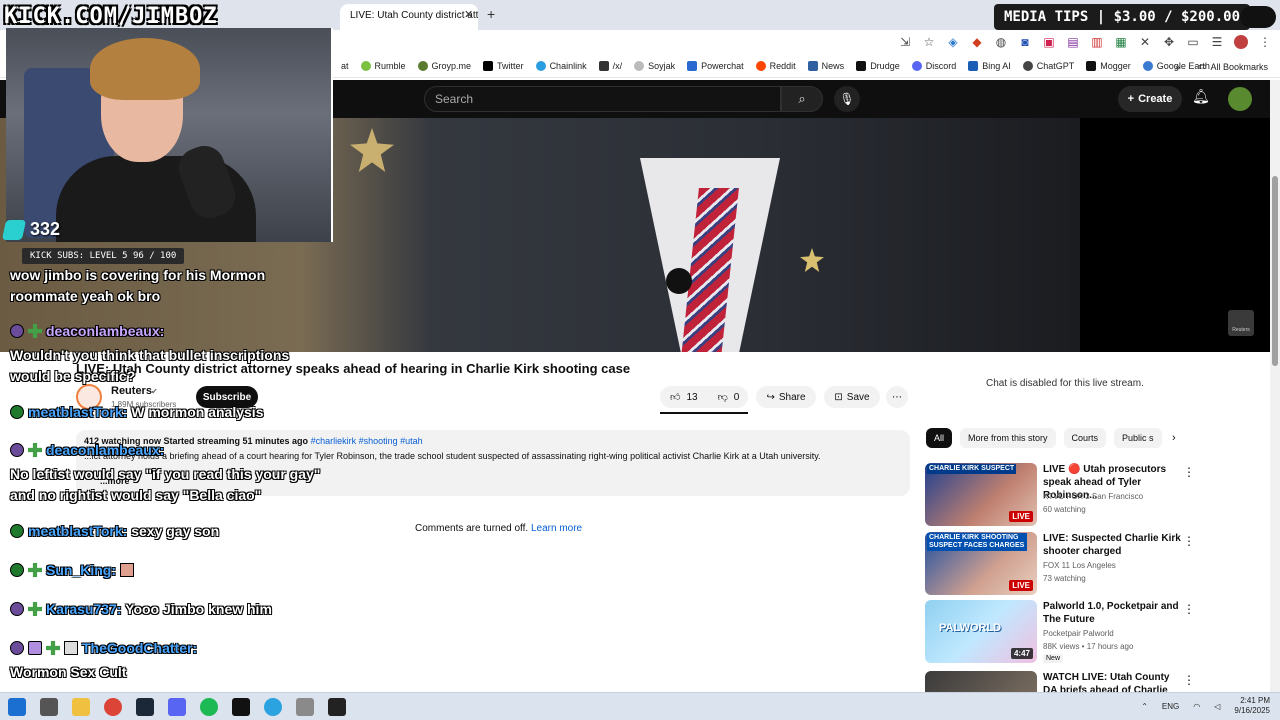 The width and height of the screenshot is (1280, 720). I want to click on bookmark-star-icon: ☆, so click(929, 42).